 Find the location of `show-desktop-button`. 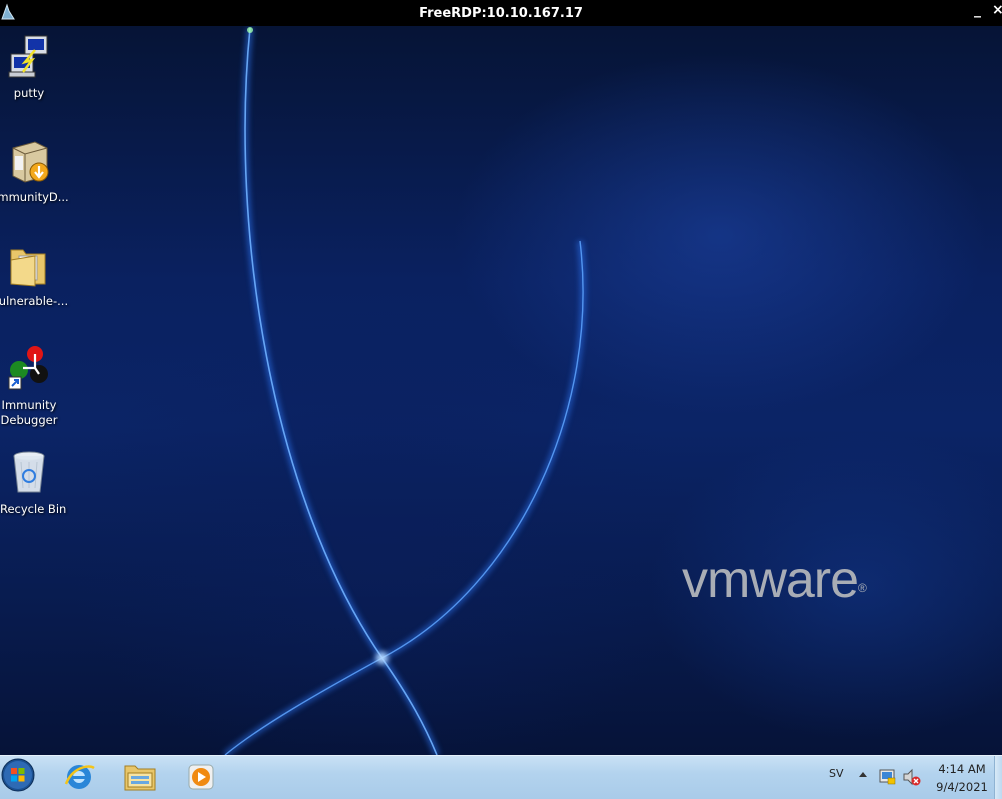

show-desktop-button is located at coordinates (998, 777).